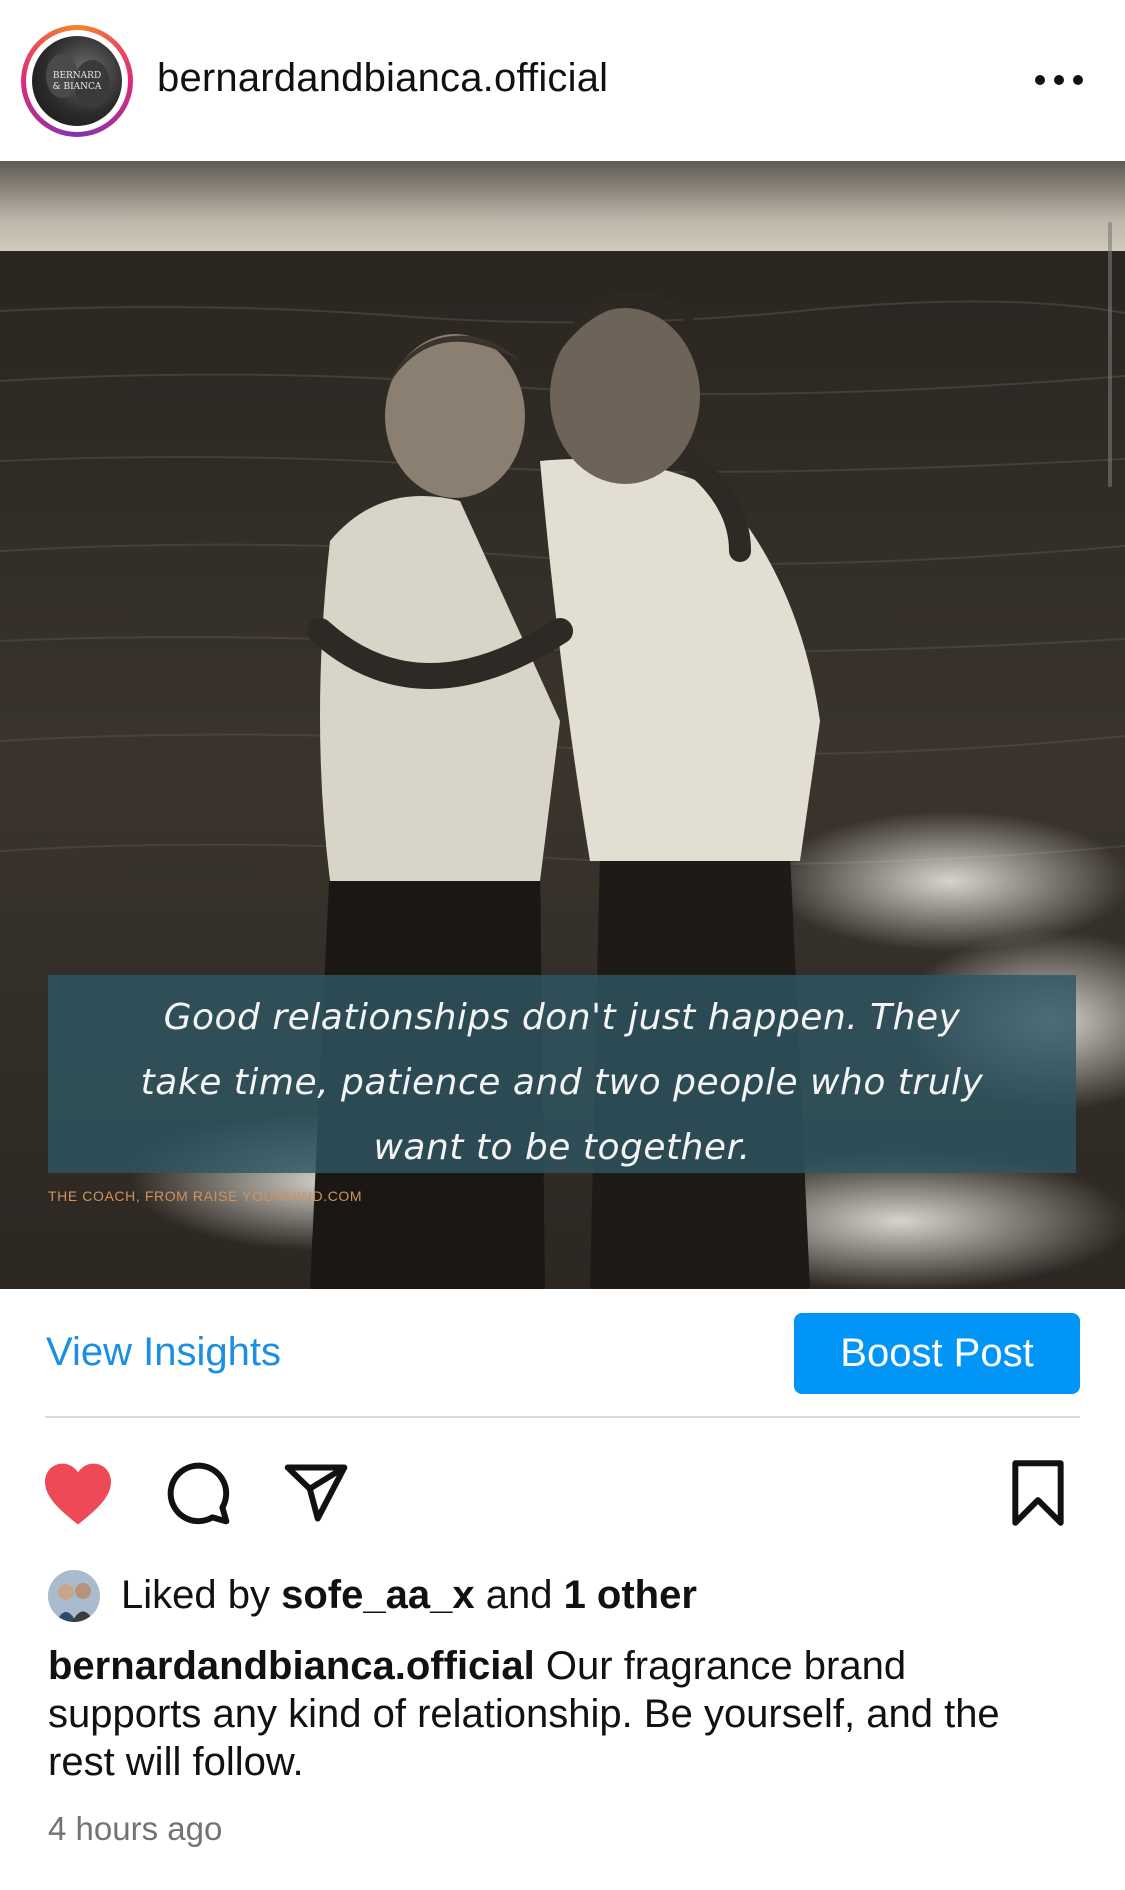  I want to click on heart-filled-icon, so click(78, 1493).